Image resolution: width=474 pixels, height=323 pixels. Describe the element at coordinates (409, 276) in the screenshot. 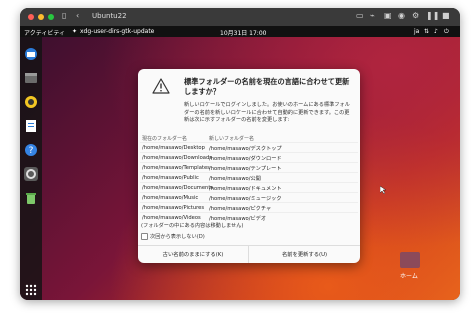

I see `home-folder-label: ホーム` at that location.